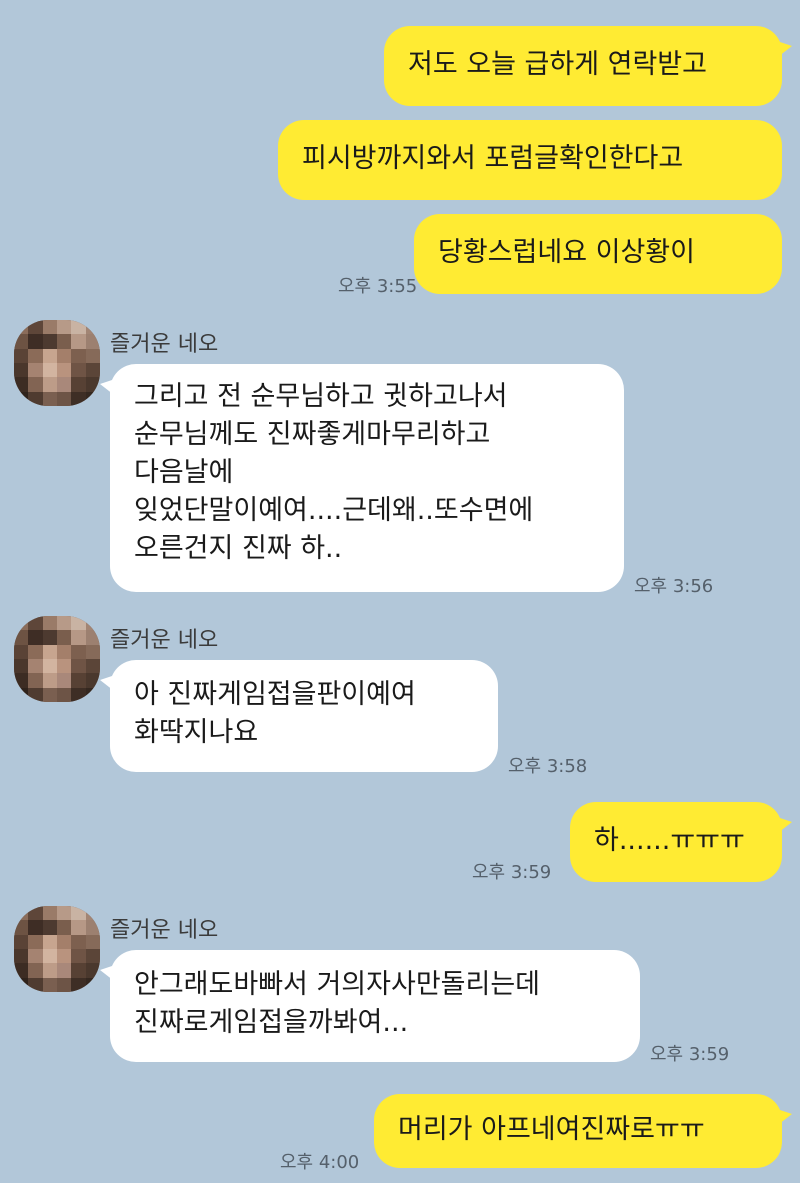  What do you see at coordinates (583, 1131) in the screenshot?
I see `my-message-bubble: 머리가 아프네여진짜로ㅠㅠ` at bounding box center [583, 1131].